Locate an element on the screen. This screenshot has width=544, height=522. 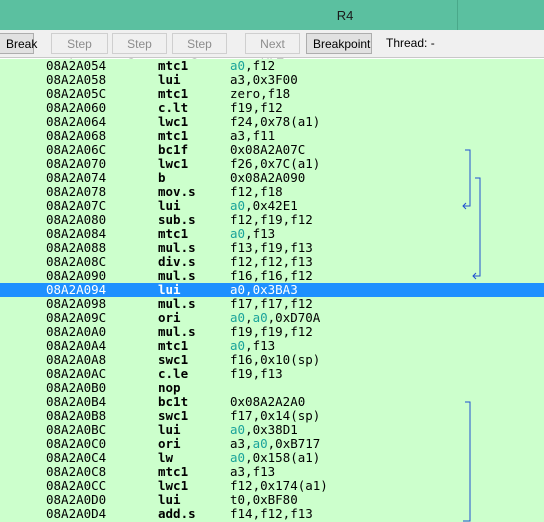
breakpoint-button: Breakpoint is located at coordinates (339, 43).